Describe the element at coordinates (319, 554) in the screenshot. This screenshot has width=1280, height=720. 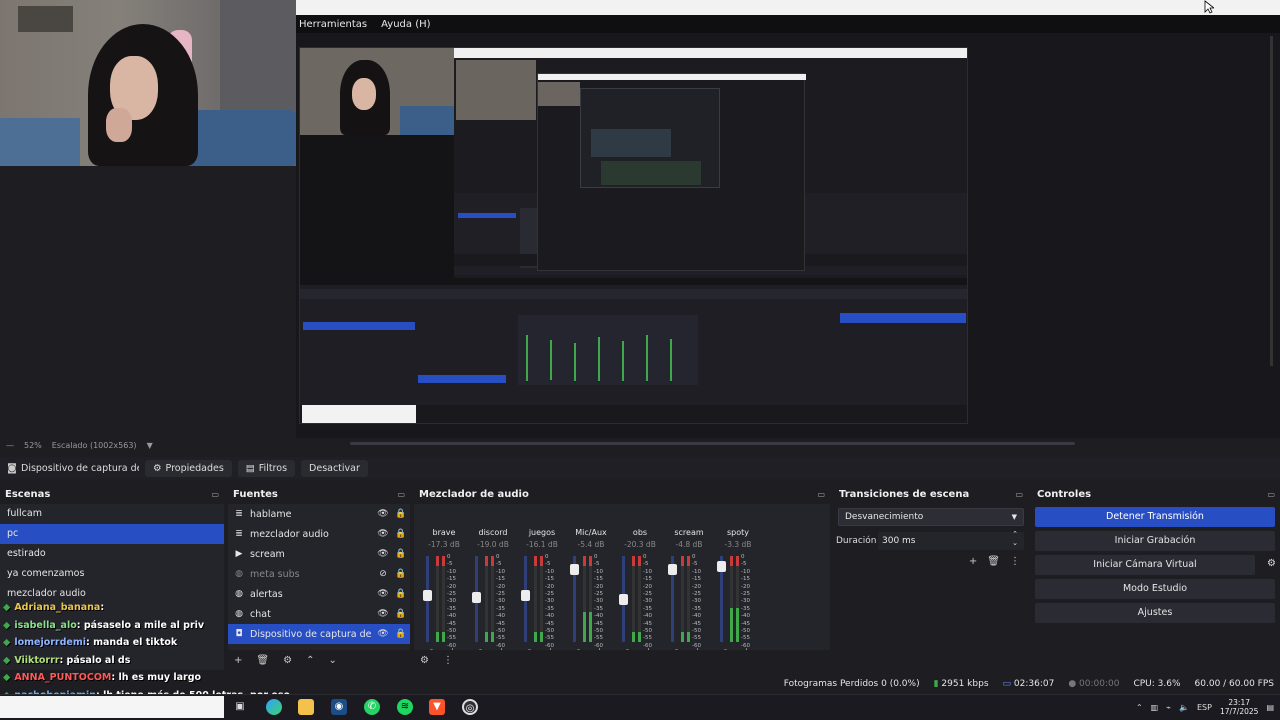
I see `source-item: ▶ scream 👁 🔒` at that location.